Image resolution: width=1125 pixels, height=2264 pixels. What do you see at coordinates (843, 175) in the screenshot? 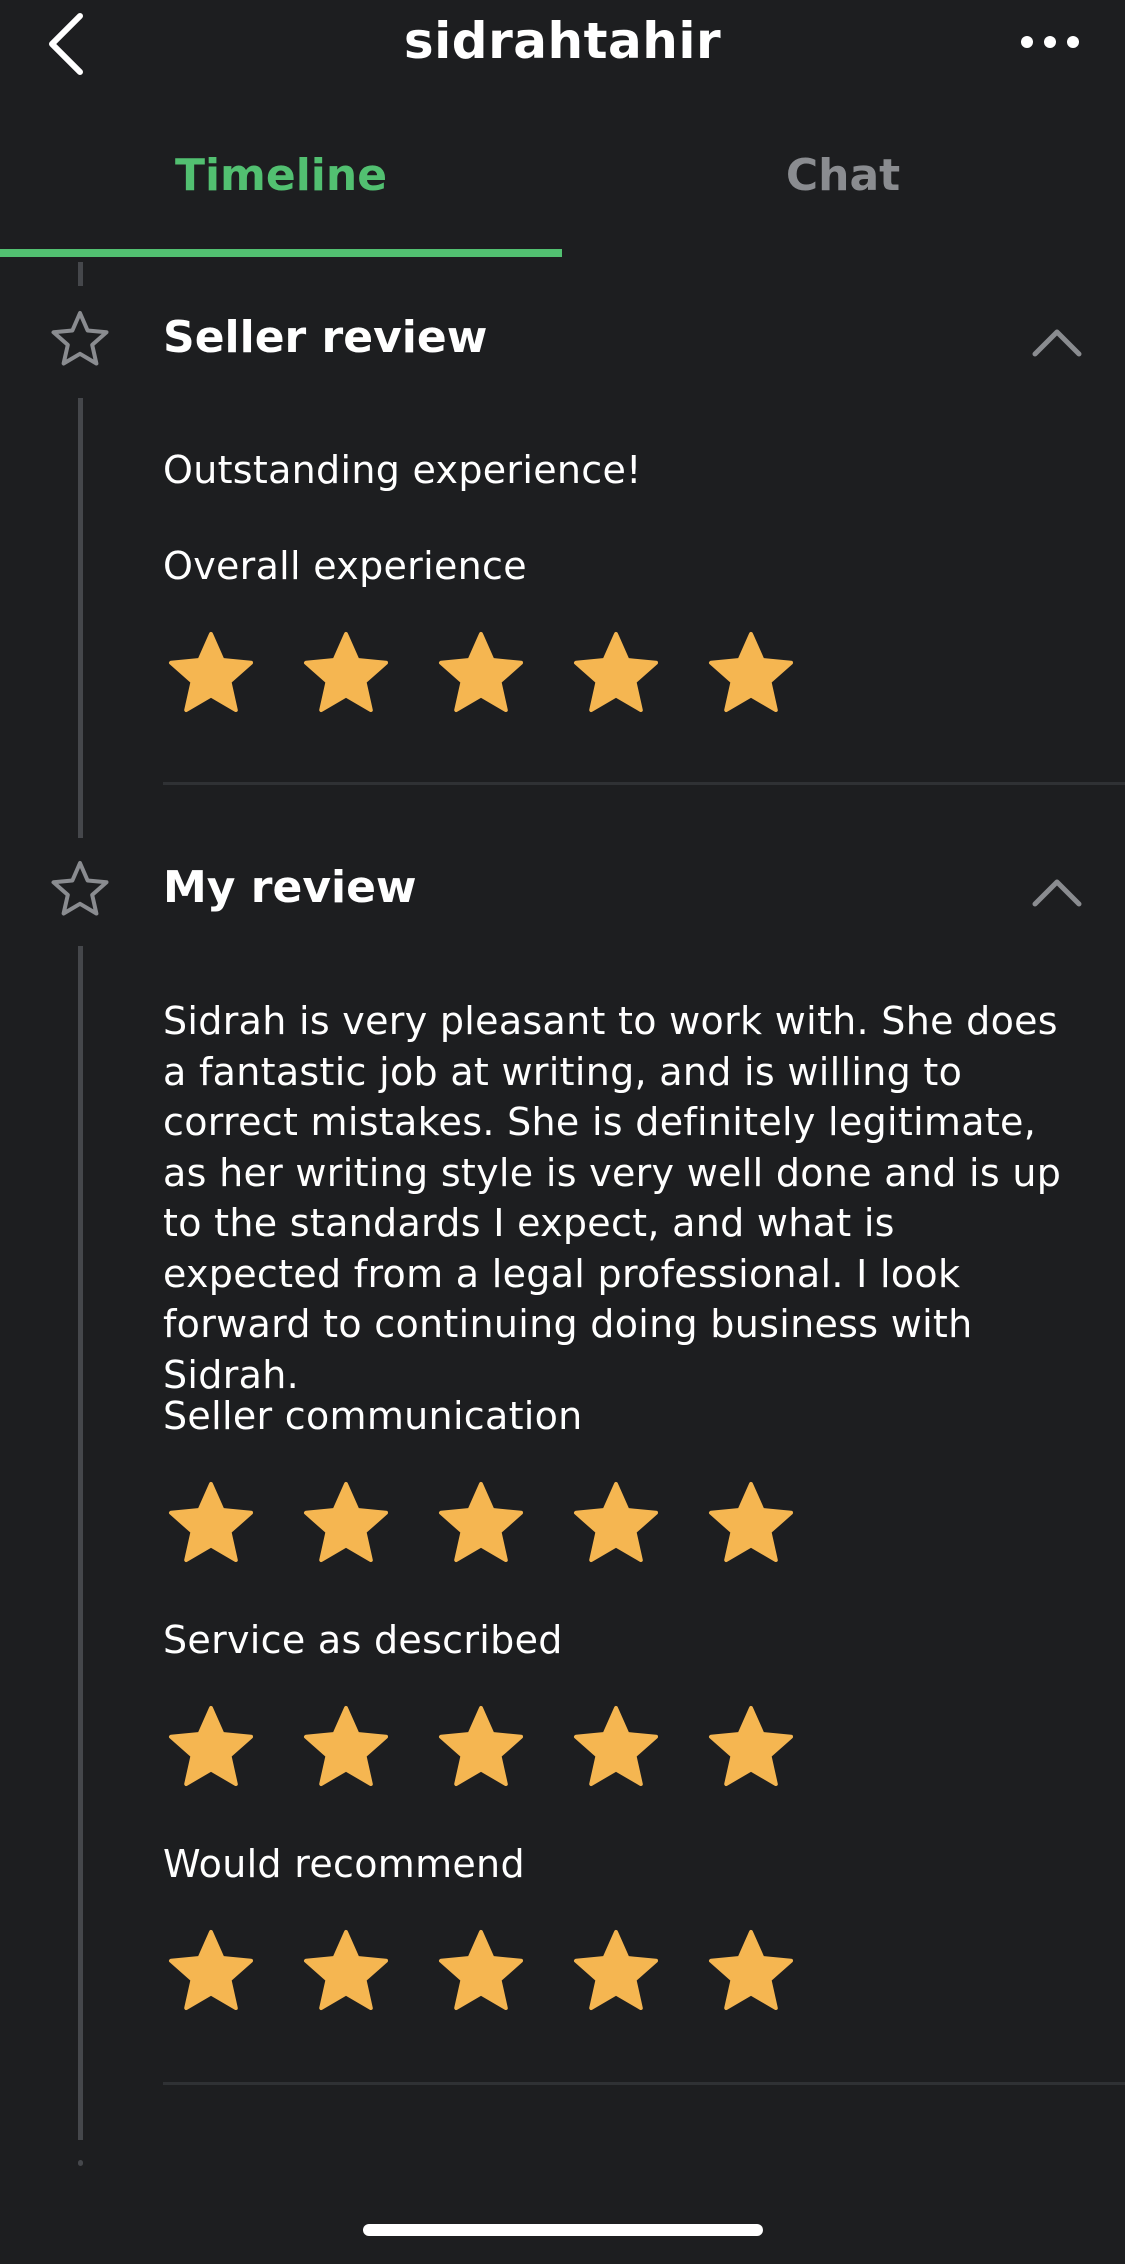
I see `tab-chat: Chat` at bounding box center [843, 175].